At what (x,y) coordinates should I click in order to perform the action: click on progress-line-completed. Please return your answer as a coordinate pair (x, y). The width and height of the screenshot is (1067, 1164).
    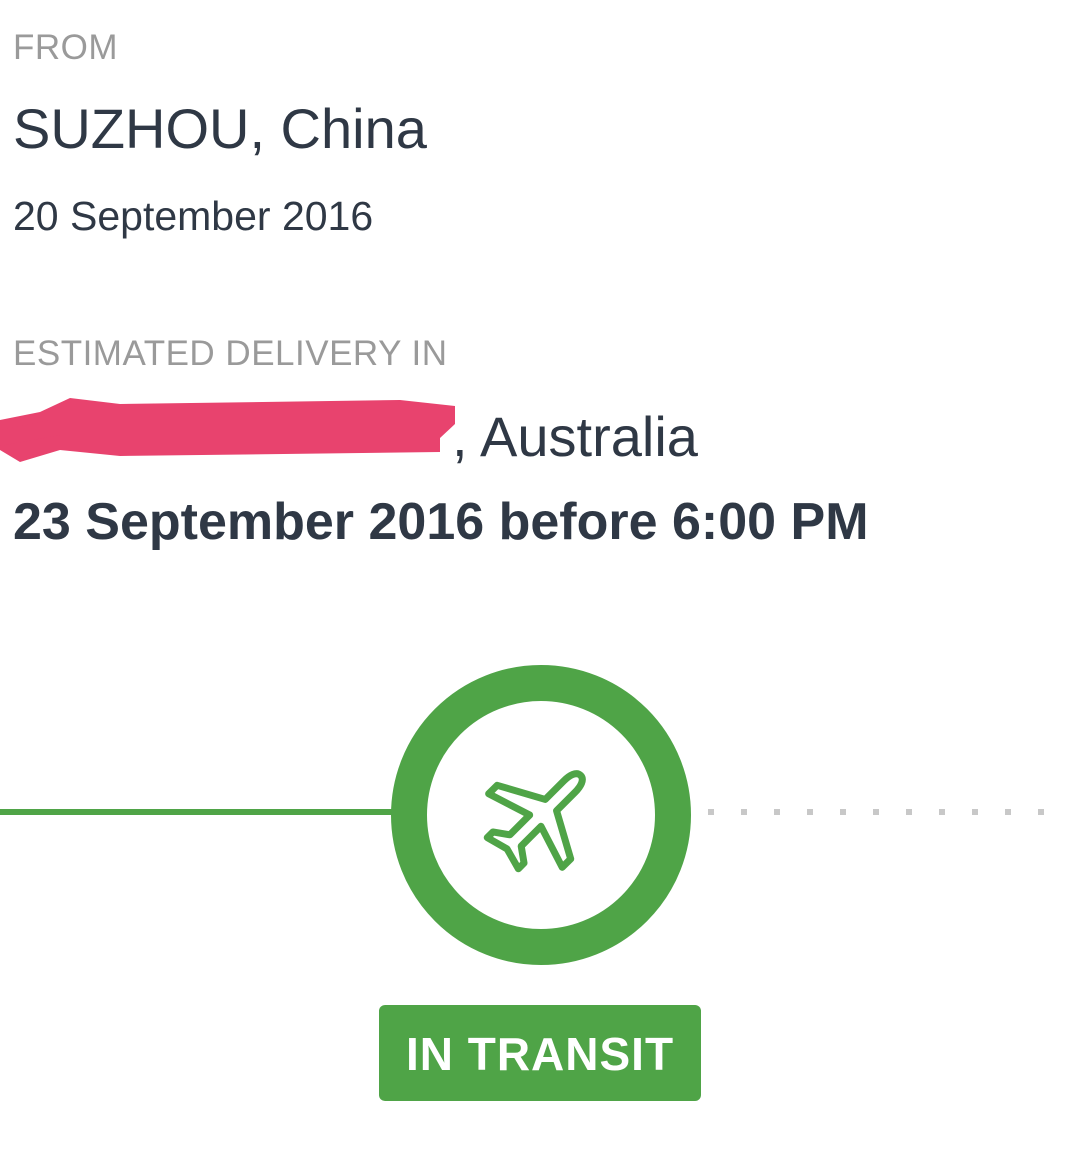
    Looking at the image, I should click on (197, 812).